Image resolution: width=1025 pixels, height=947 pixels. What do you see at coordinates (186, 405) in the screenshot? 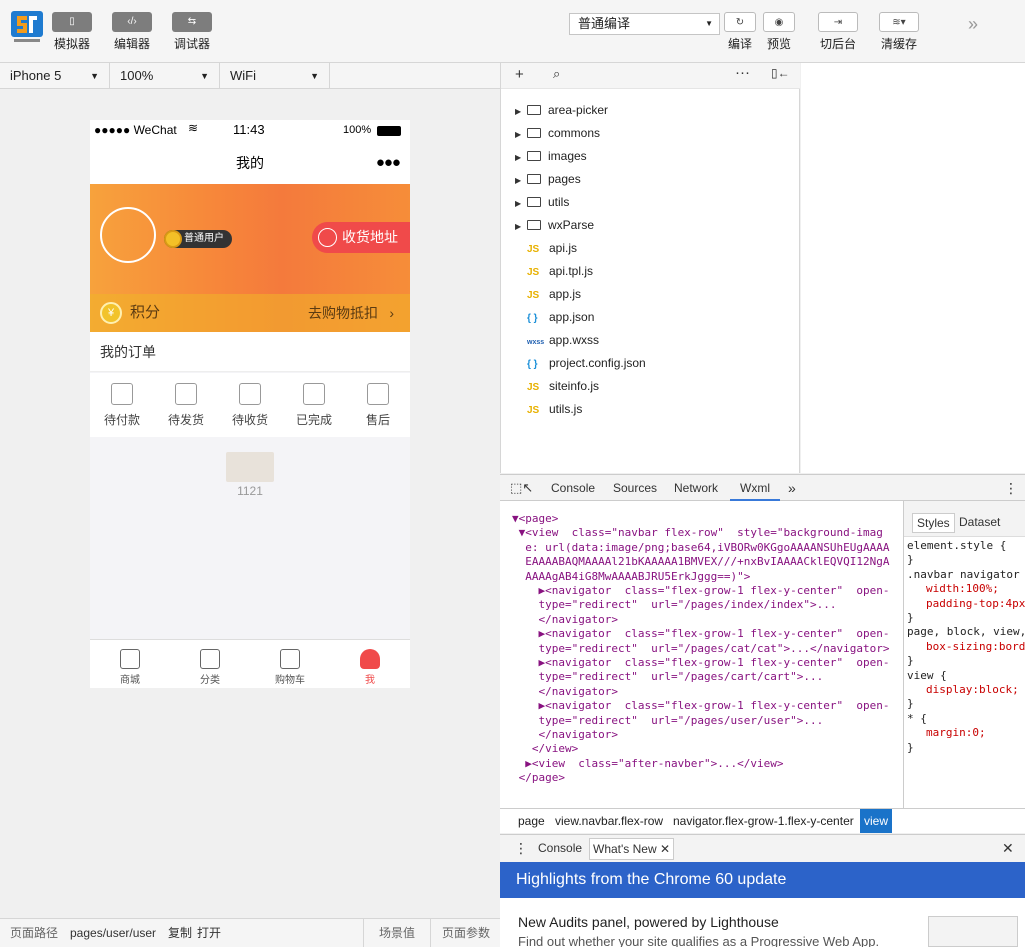
I see `order-to-ship: 待发货` at bounding box center [186, 405].